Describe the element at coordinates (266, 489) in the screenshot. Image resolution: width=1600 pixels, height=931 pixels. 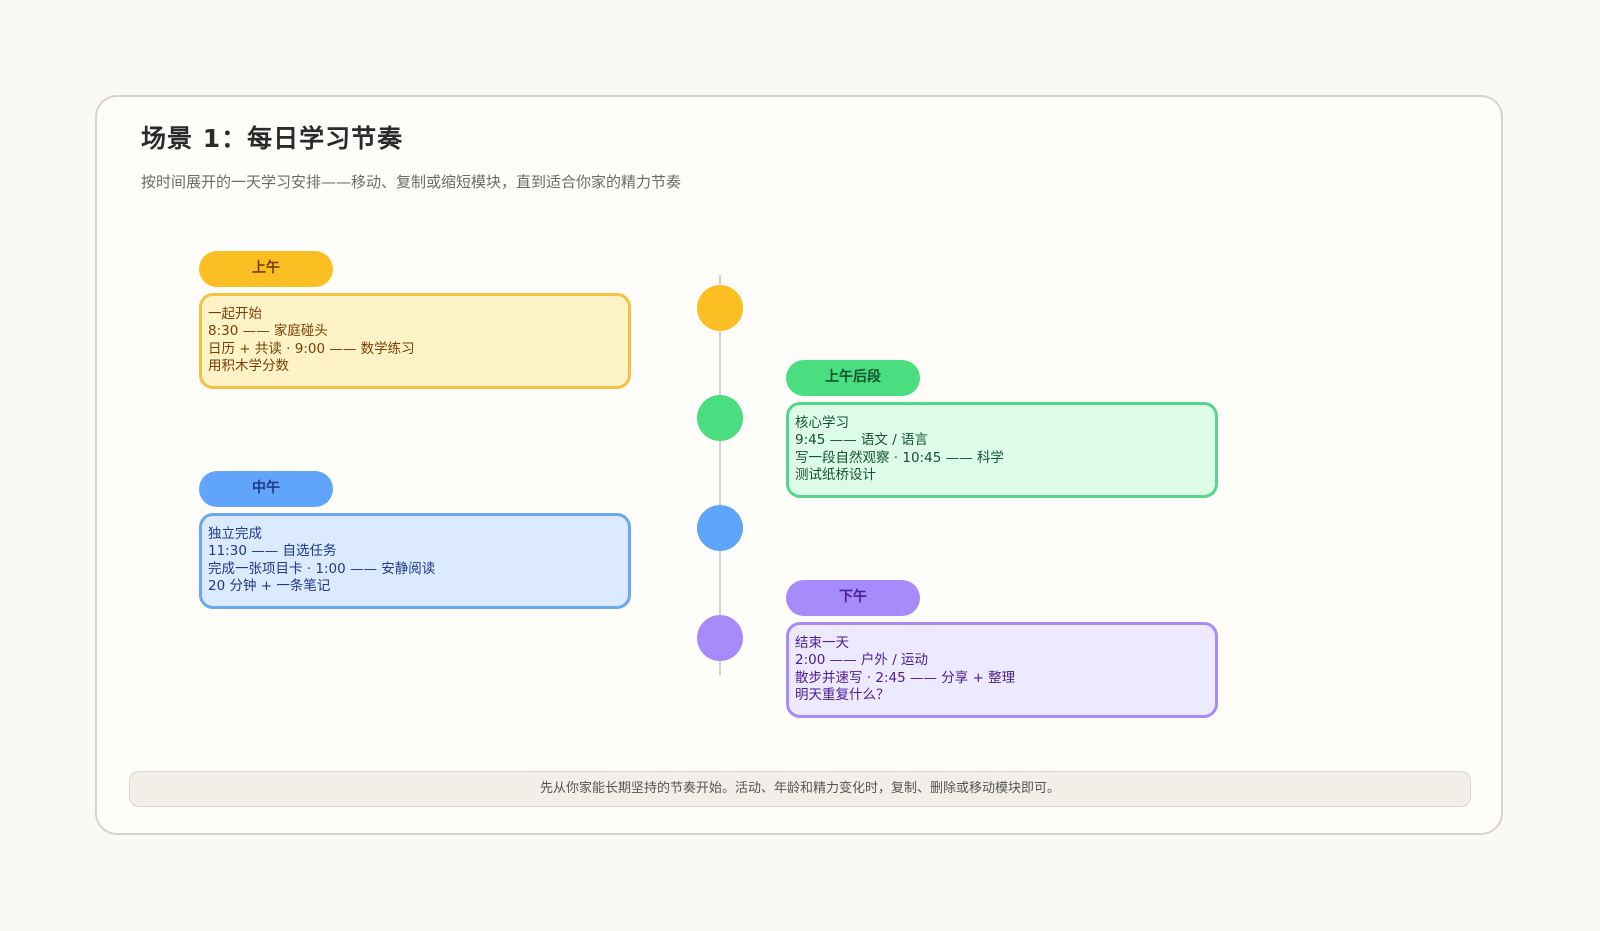
I see `period-pill-noon: 中午` at that location.